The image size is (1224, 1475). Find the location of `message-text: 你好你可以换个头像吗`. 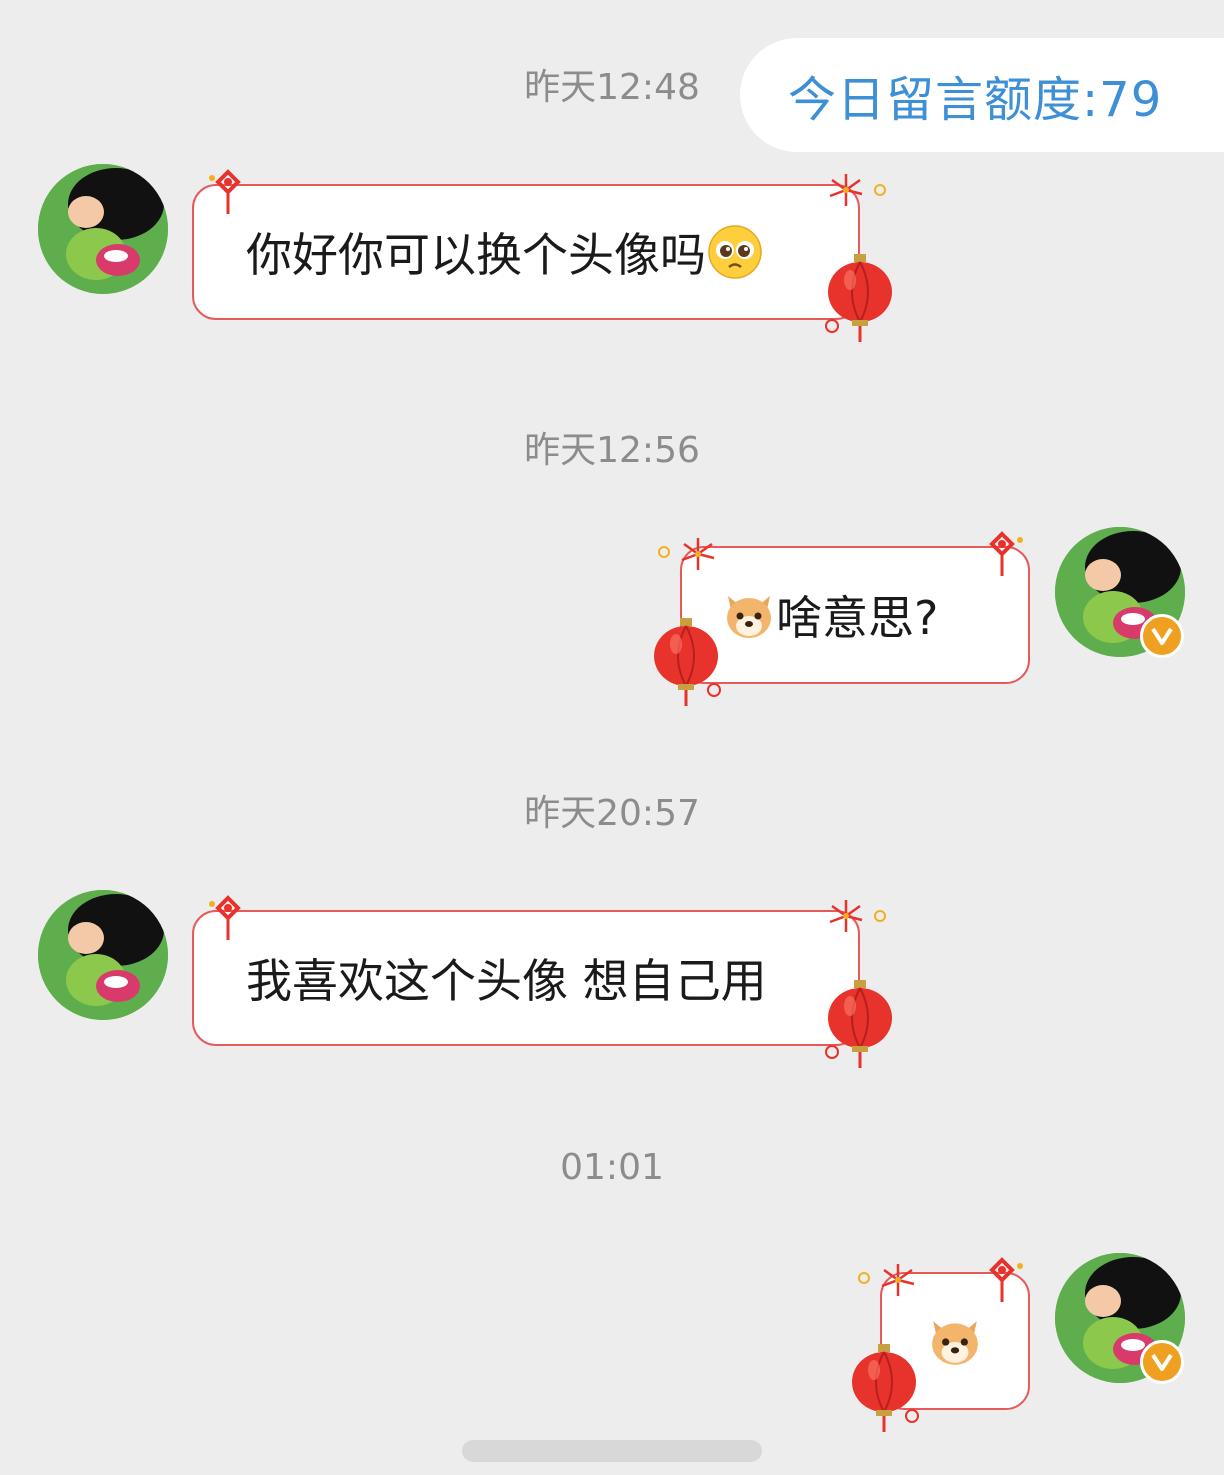

message-text: 你好你可以换个头像吗 is located at coordinates (476, 255).